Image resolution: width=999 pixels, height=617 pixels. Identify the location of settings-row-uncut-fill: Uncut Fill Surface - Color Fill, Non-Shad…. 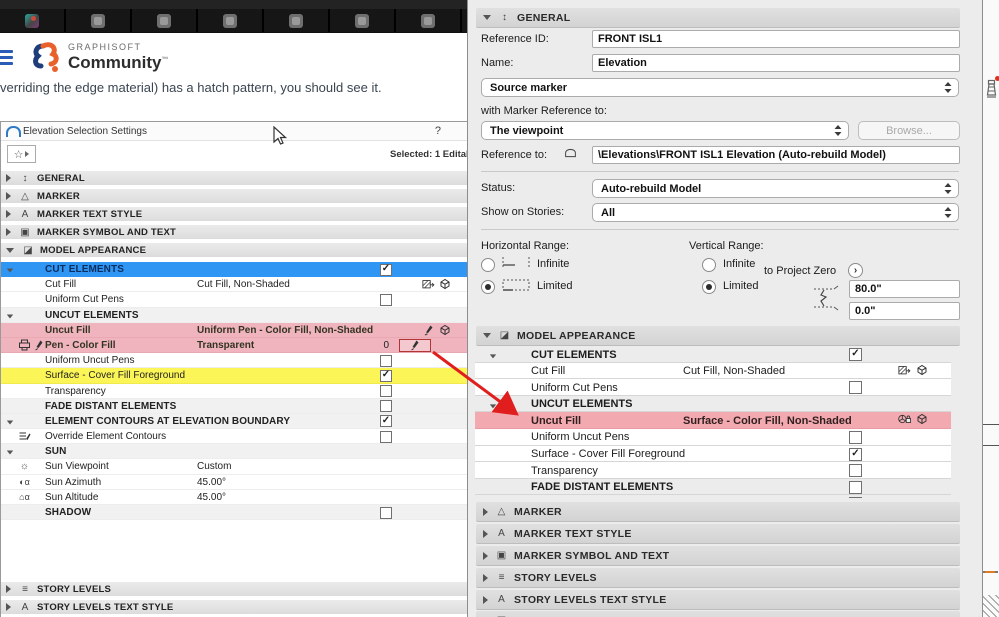
(713, 420).